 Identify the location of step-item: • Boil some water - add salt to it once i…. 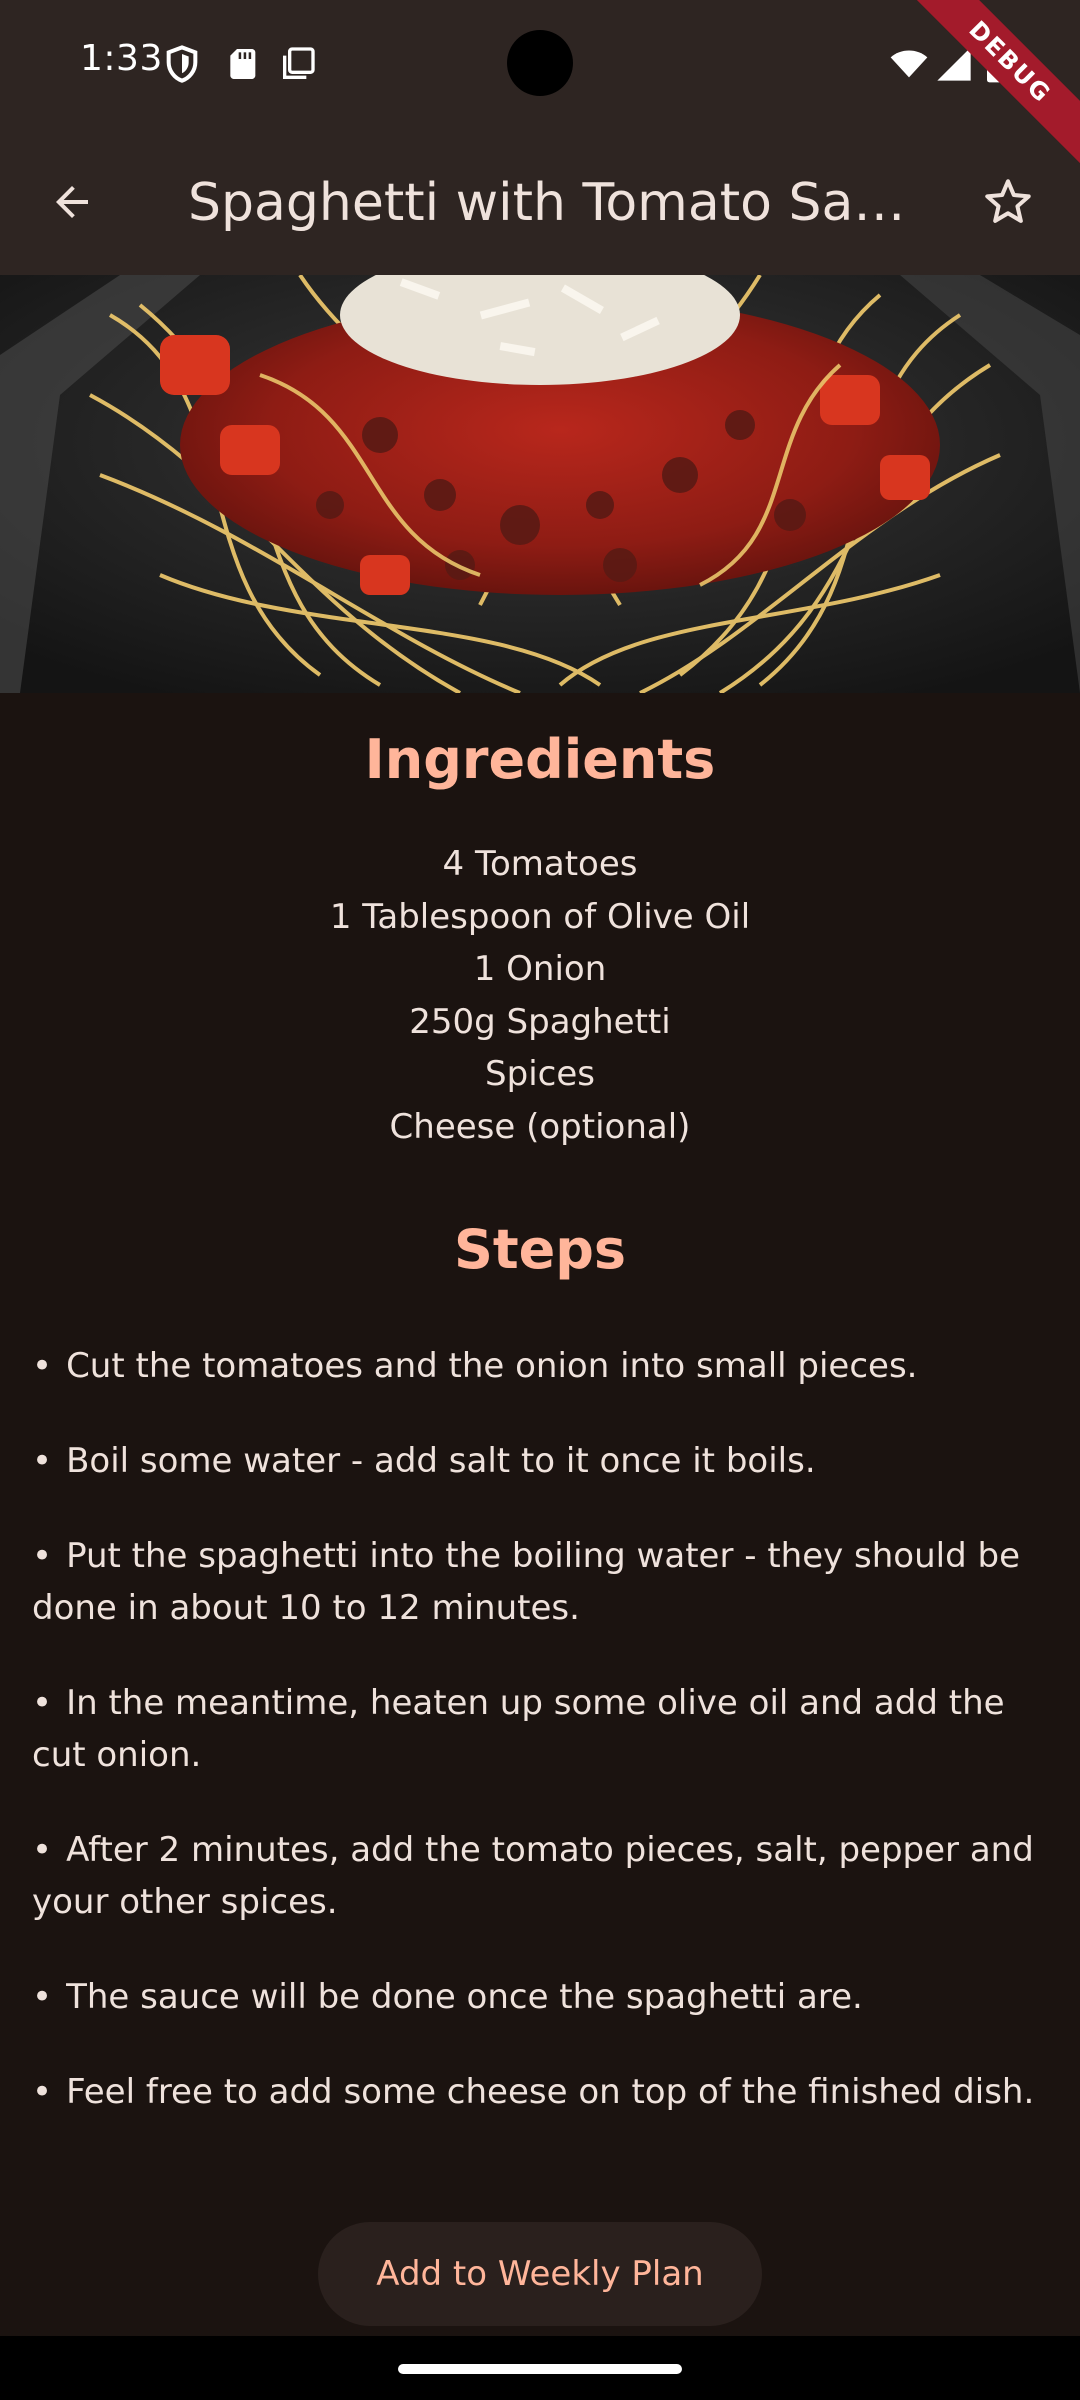
(537, 1461).